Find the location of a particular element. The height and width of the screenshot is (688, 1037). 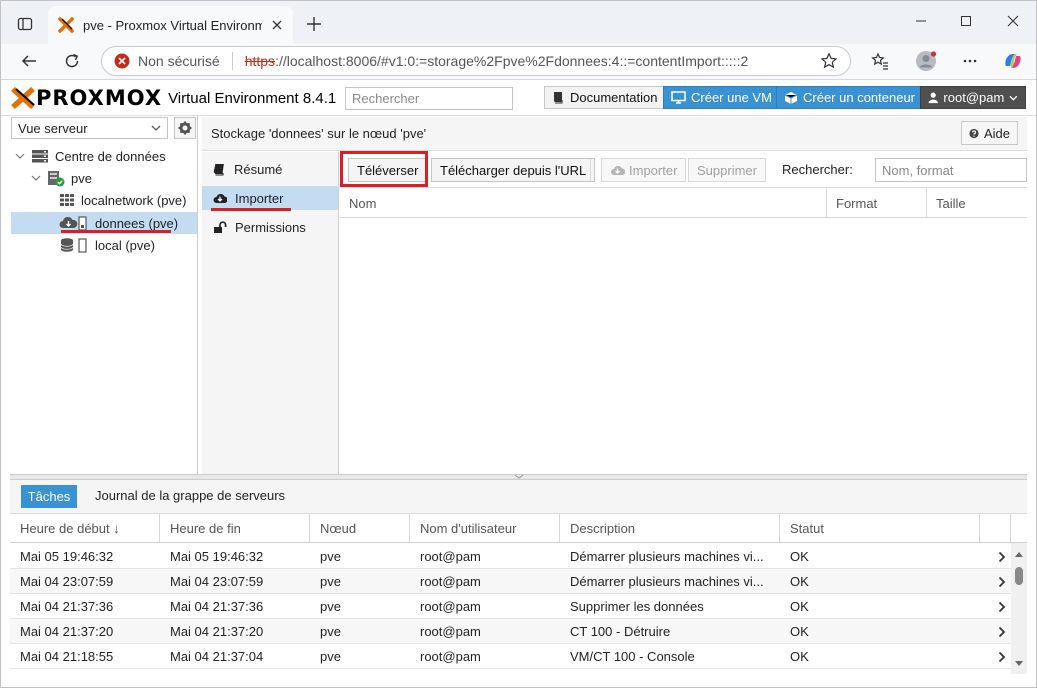

task-description: CT 100 - Détruire is located at coordinates (620, 631).